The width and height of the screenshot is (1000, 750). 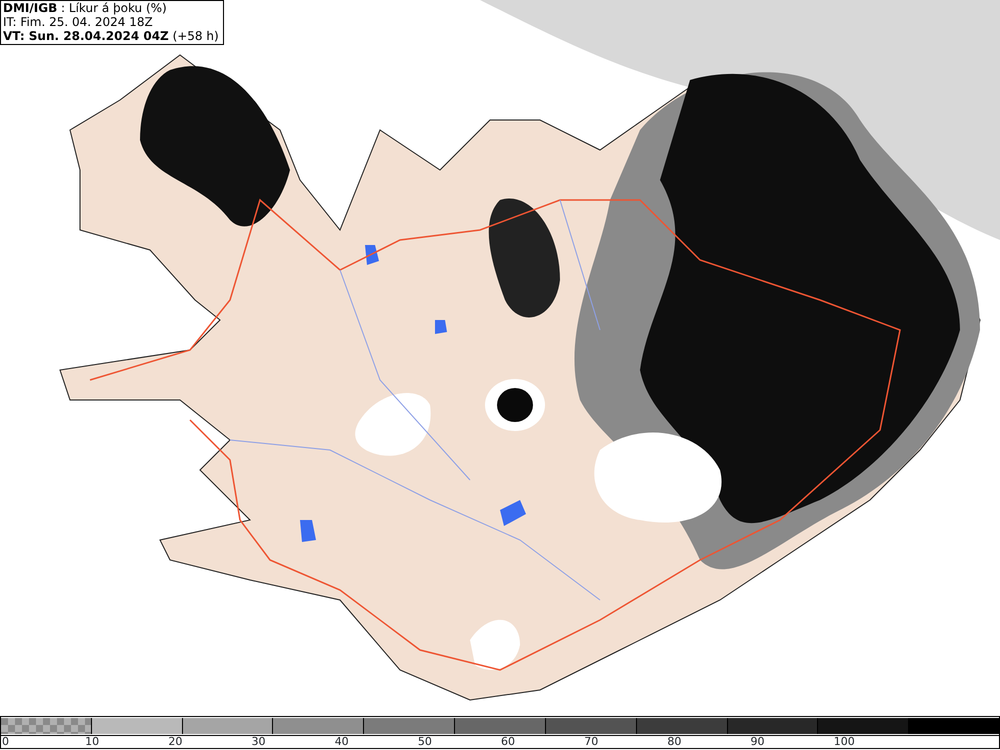 I want to click on map-header-line: VT: Sun. 28.04.2024 04Z (+58 h), so click(x=111, y=36).